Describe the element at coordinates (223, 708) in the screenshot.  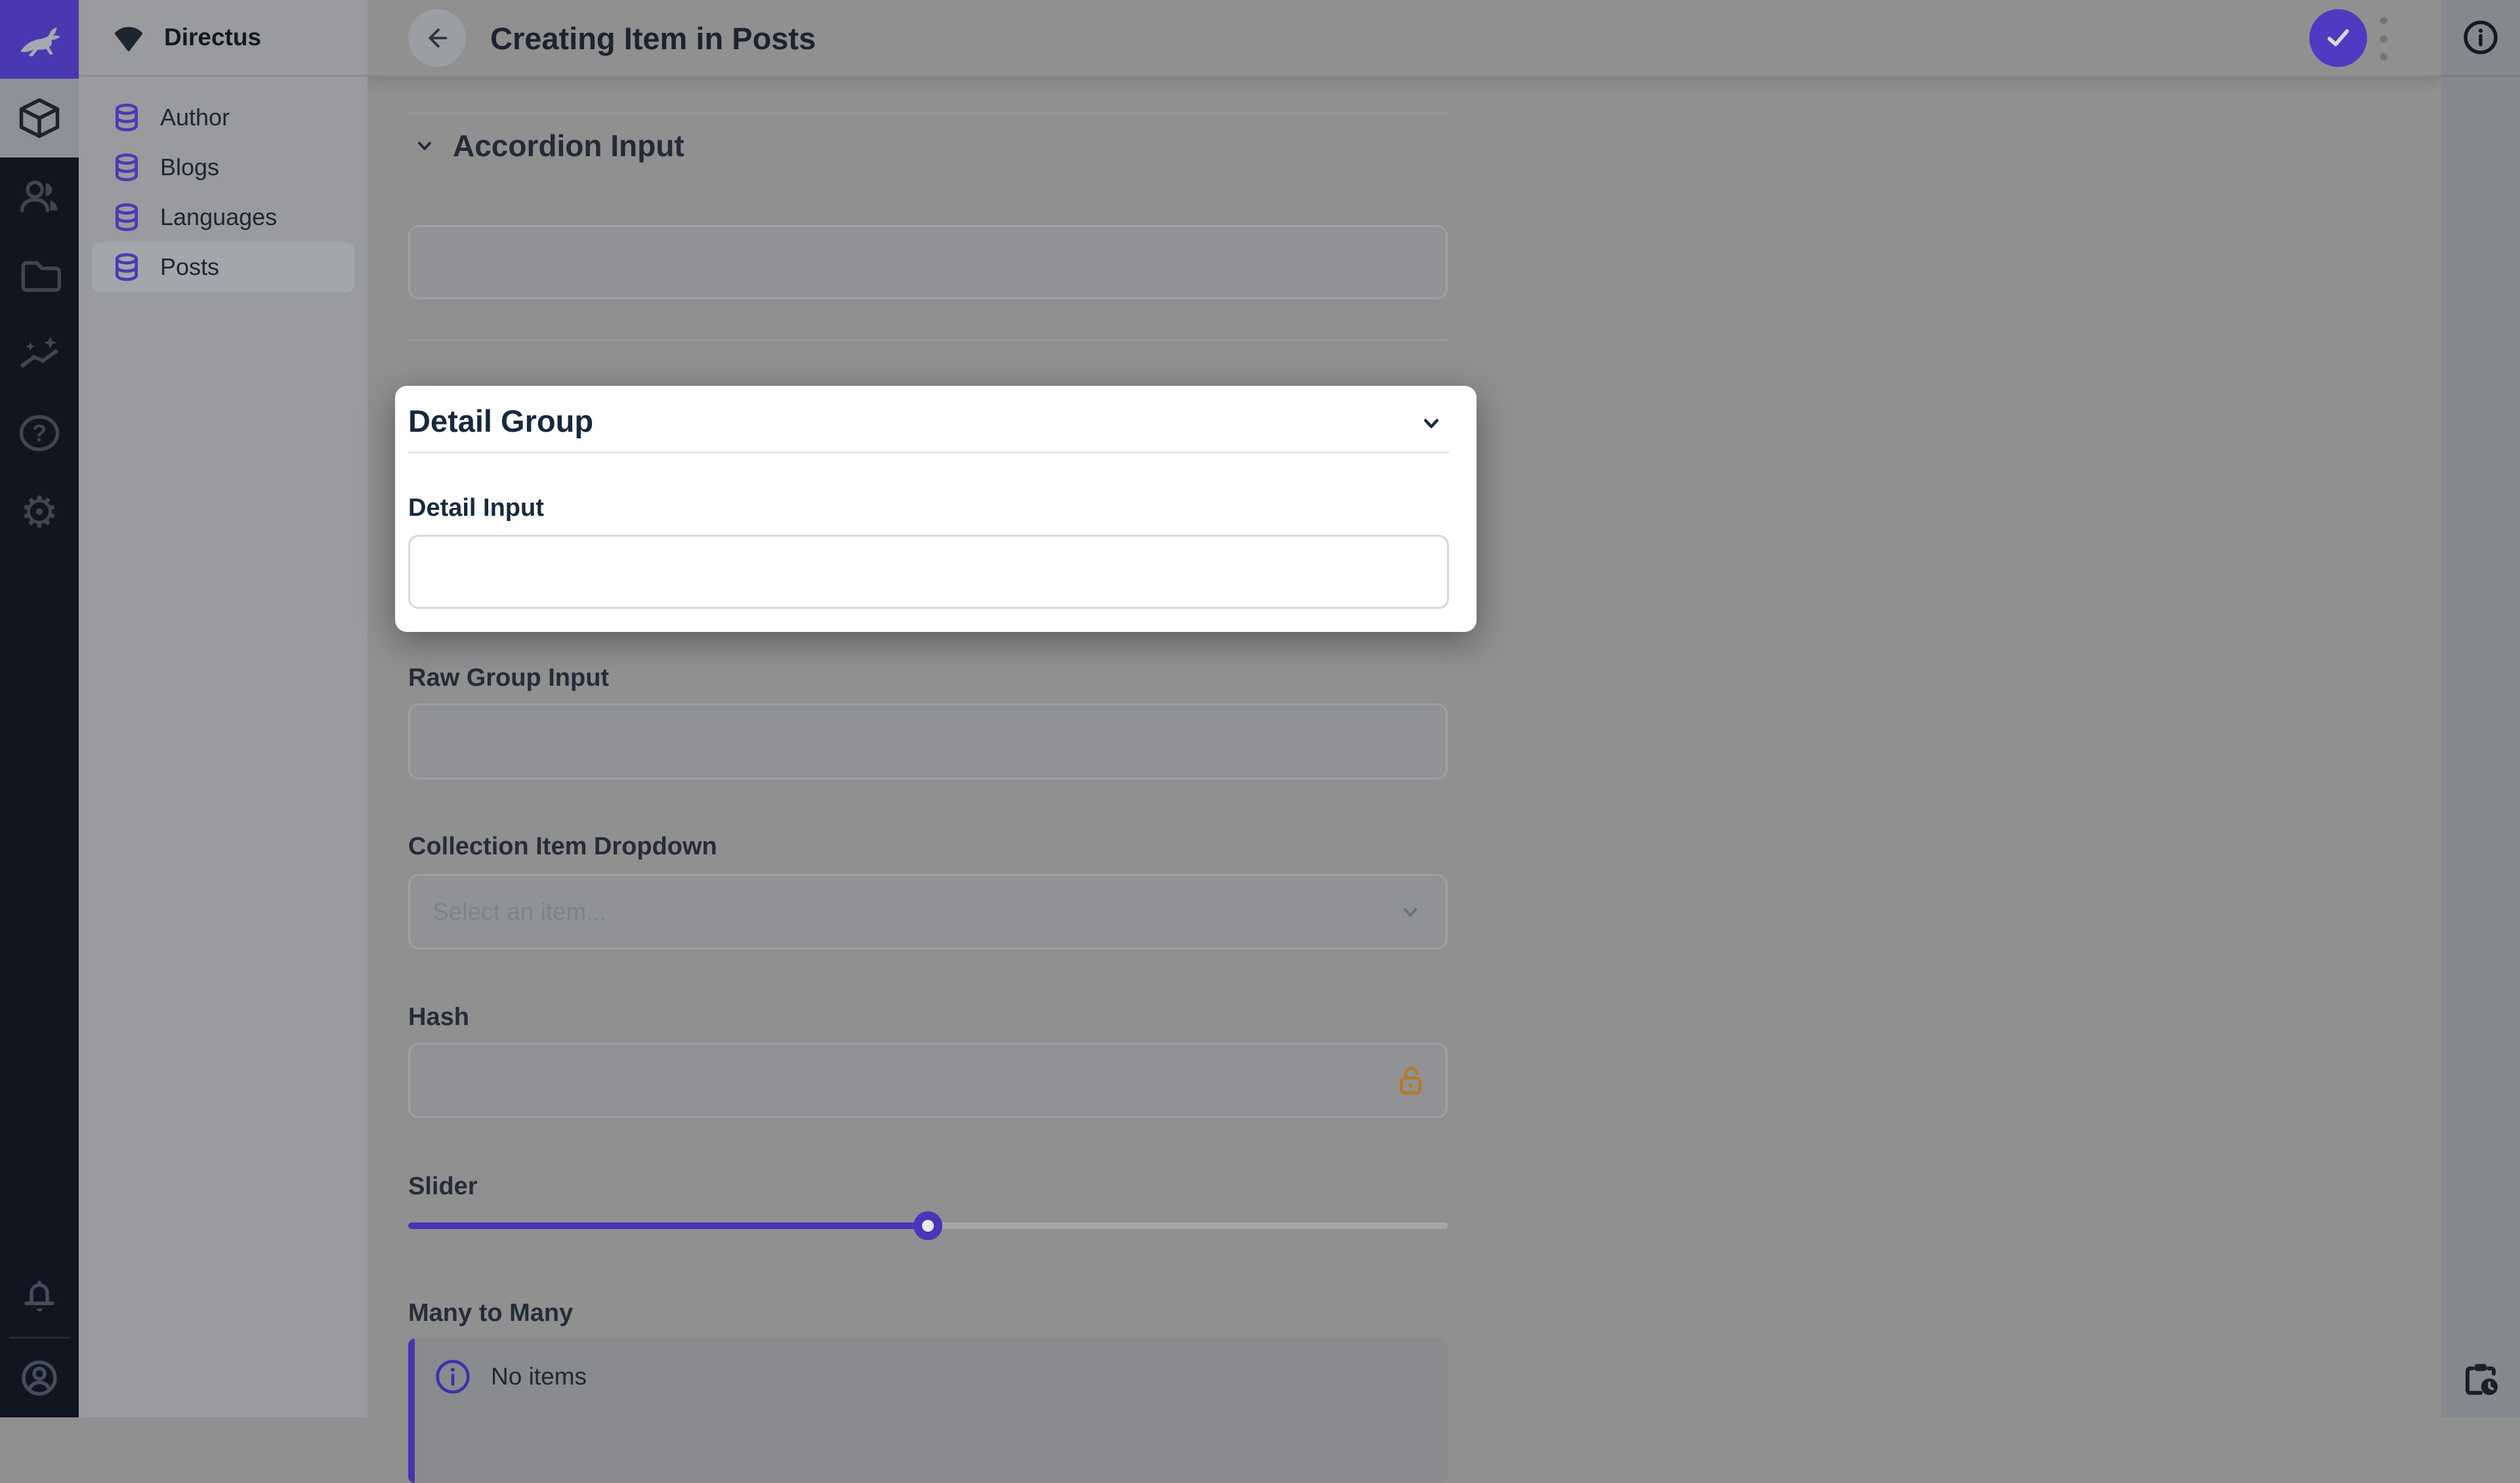
I see `nav-sidebar: Directus Author Blogs Languages Posts` at that location.